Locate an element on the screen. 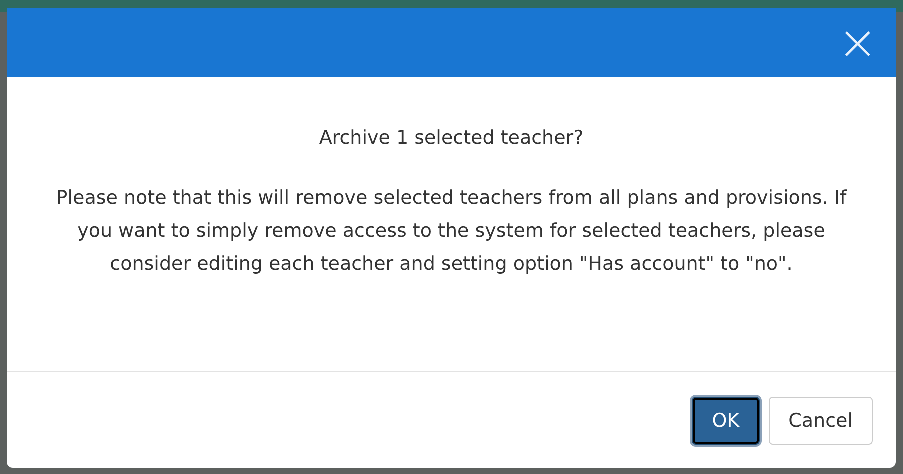 The width and height of the screenshot is (903, 474). ok-button: OK is located at coordinates (726, 421).